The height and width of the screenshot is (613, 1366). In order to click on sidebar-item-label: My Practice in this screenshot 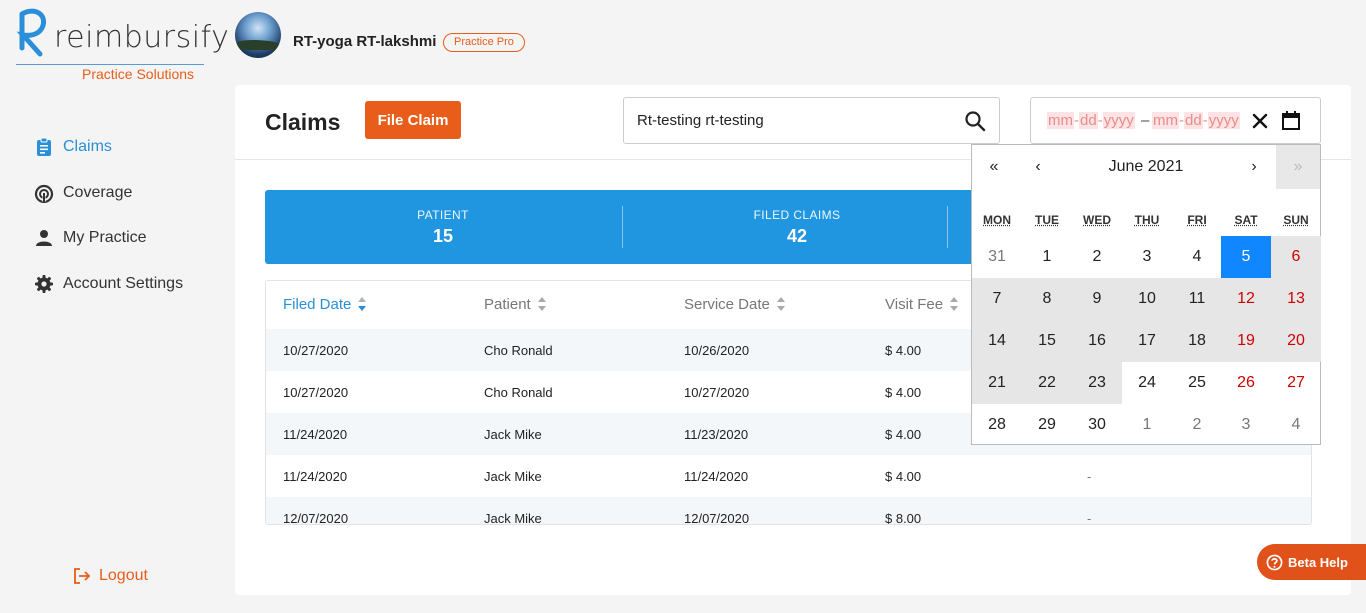, I will do `click(105, 237)`.